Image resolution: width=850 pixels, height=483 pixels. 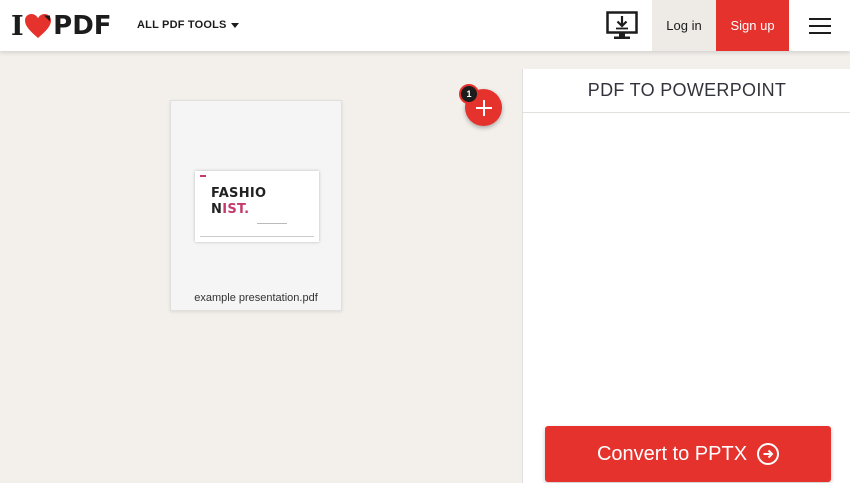 What do you see at coordinates (17, 26) in the screenshot?
I see `logo-letter: I` at bounding box center [17, 26].